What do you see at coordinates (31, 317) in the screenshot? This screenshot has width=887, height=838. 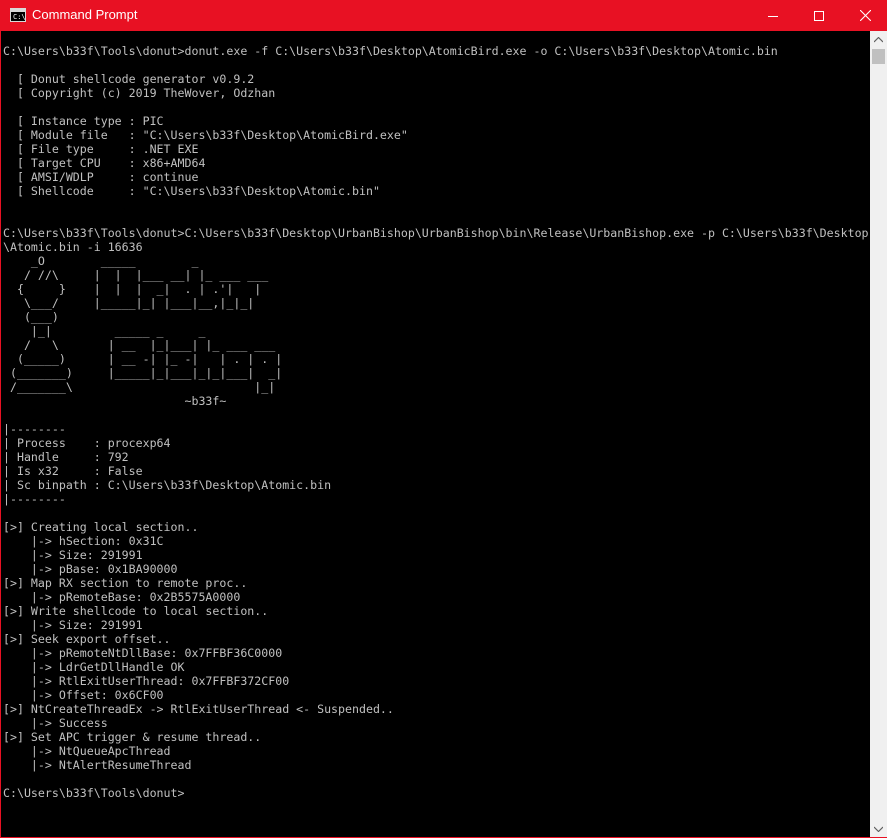 I see `console-line: (___)` at bounding box center [31, 317].